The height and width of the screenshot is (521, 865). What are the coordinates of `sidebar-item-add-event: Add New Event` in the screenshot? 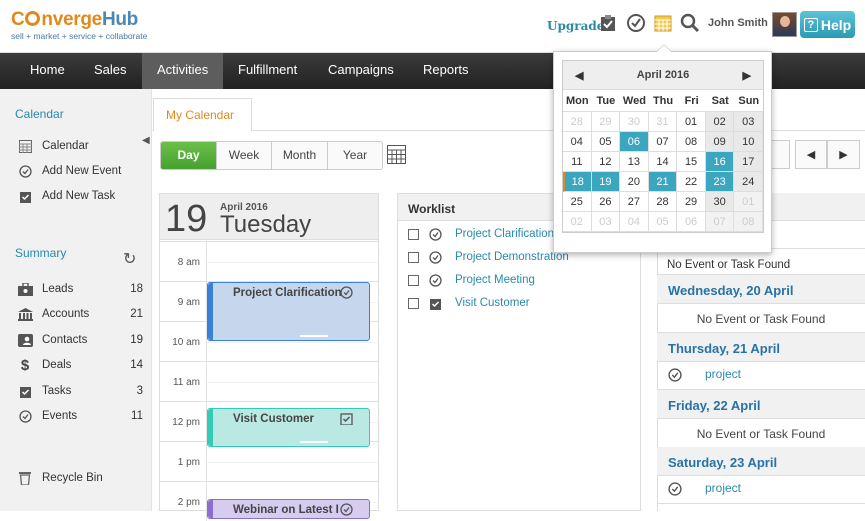 It's located at (80, 171).